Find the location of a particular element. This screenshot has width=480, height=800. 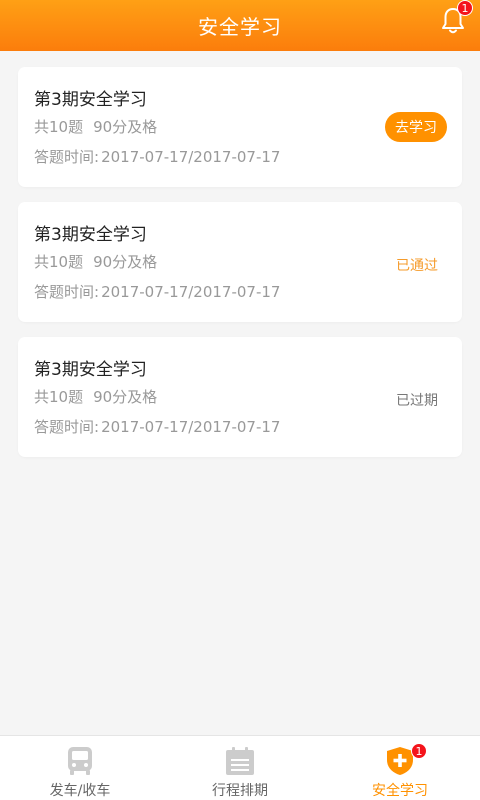

app-header: 安全学习 1 is located at coordinates (240, 25).